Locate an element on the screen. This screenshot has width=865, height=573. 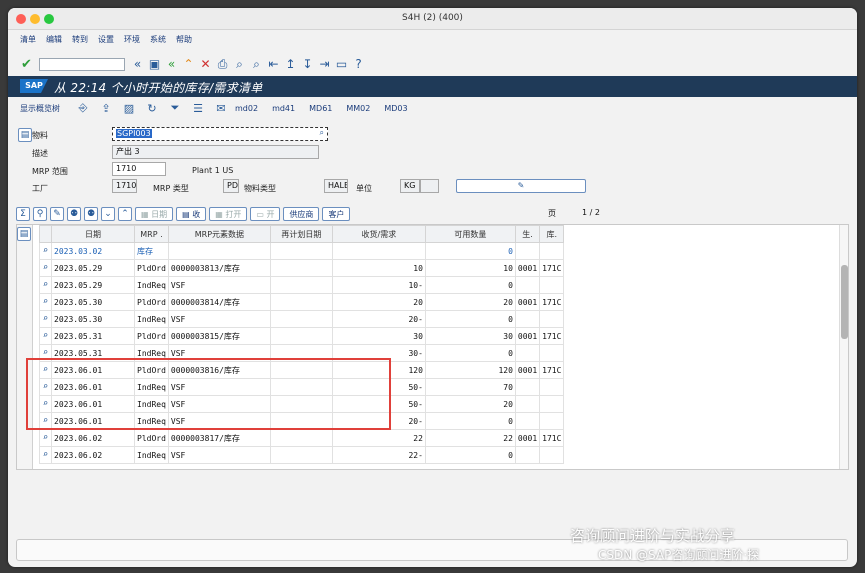
page-label: 页 is located at coordinates (552, 213).